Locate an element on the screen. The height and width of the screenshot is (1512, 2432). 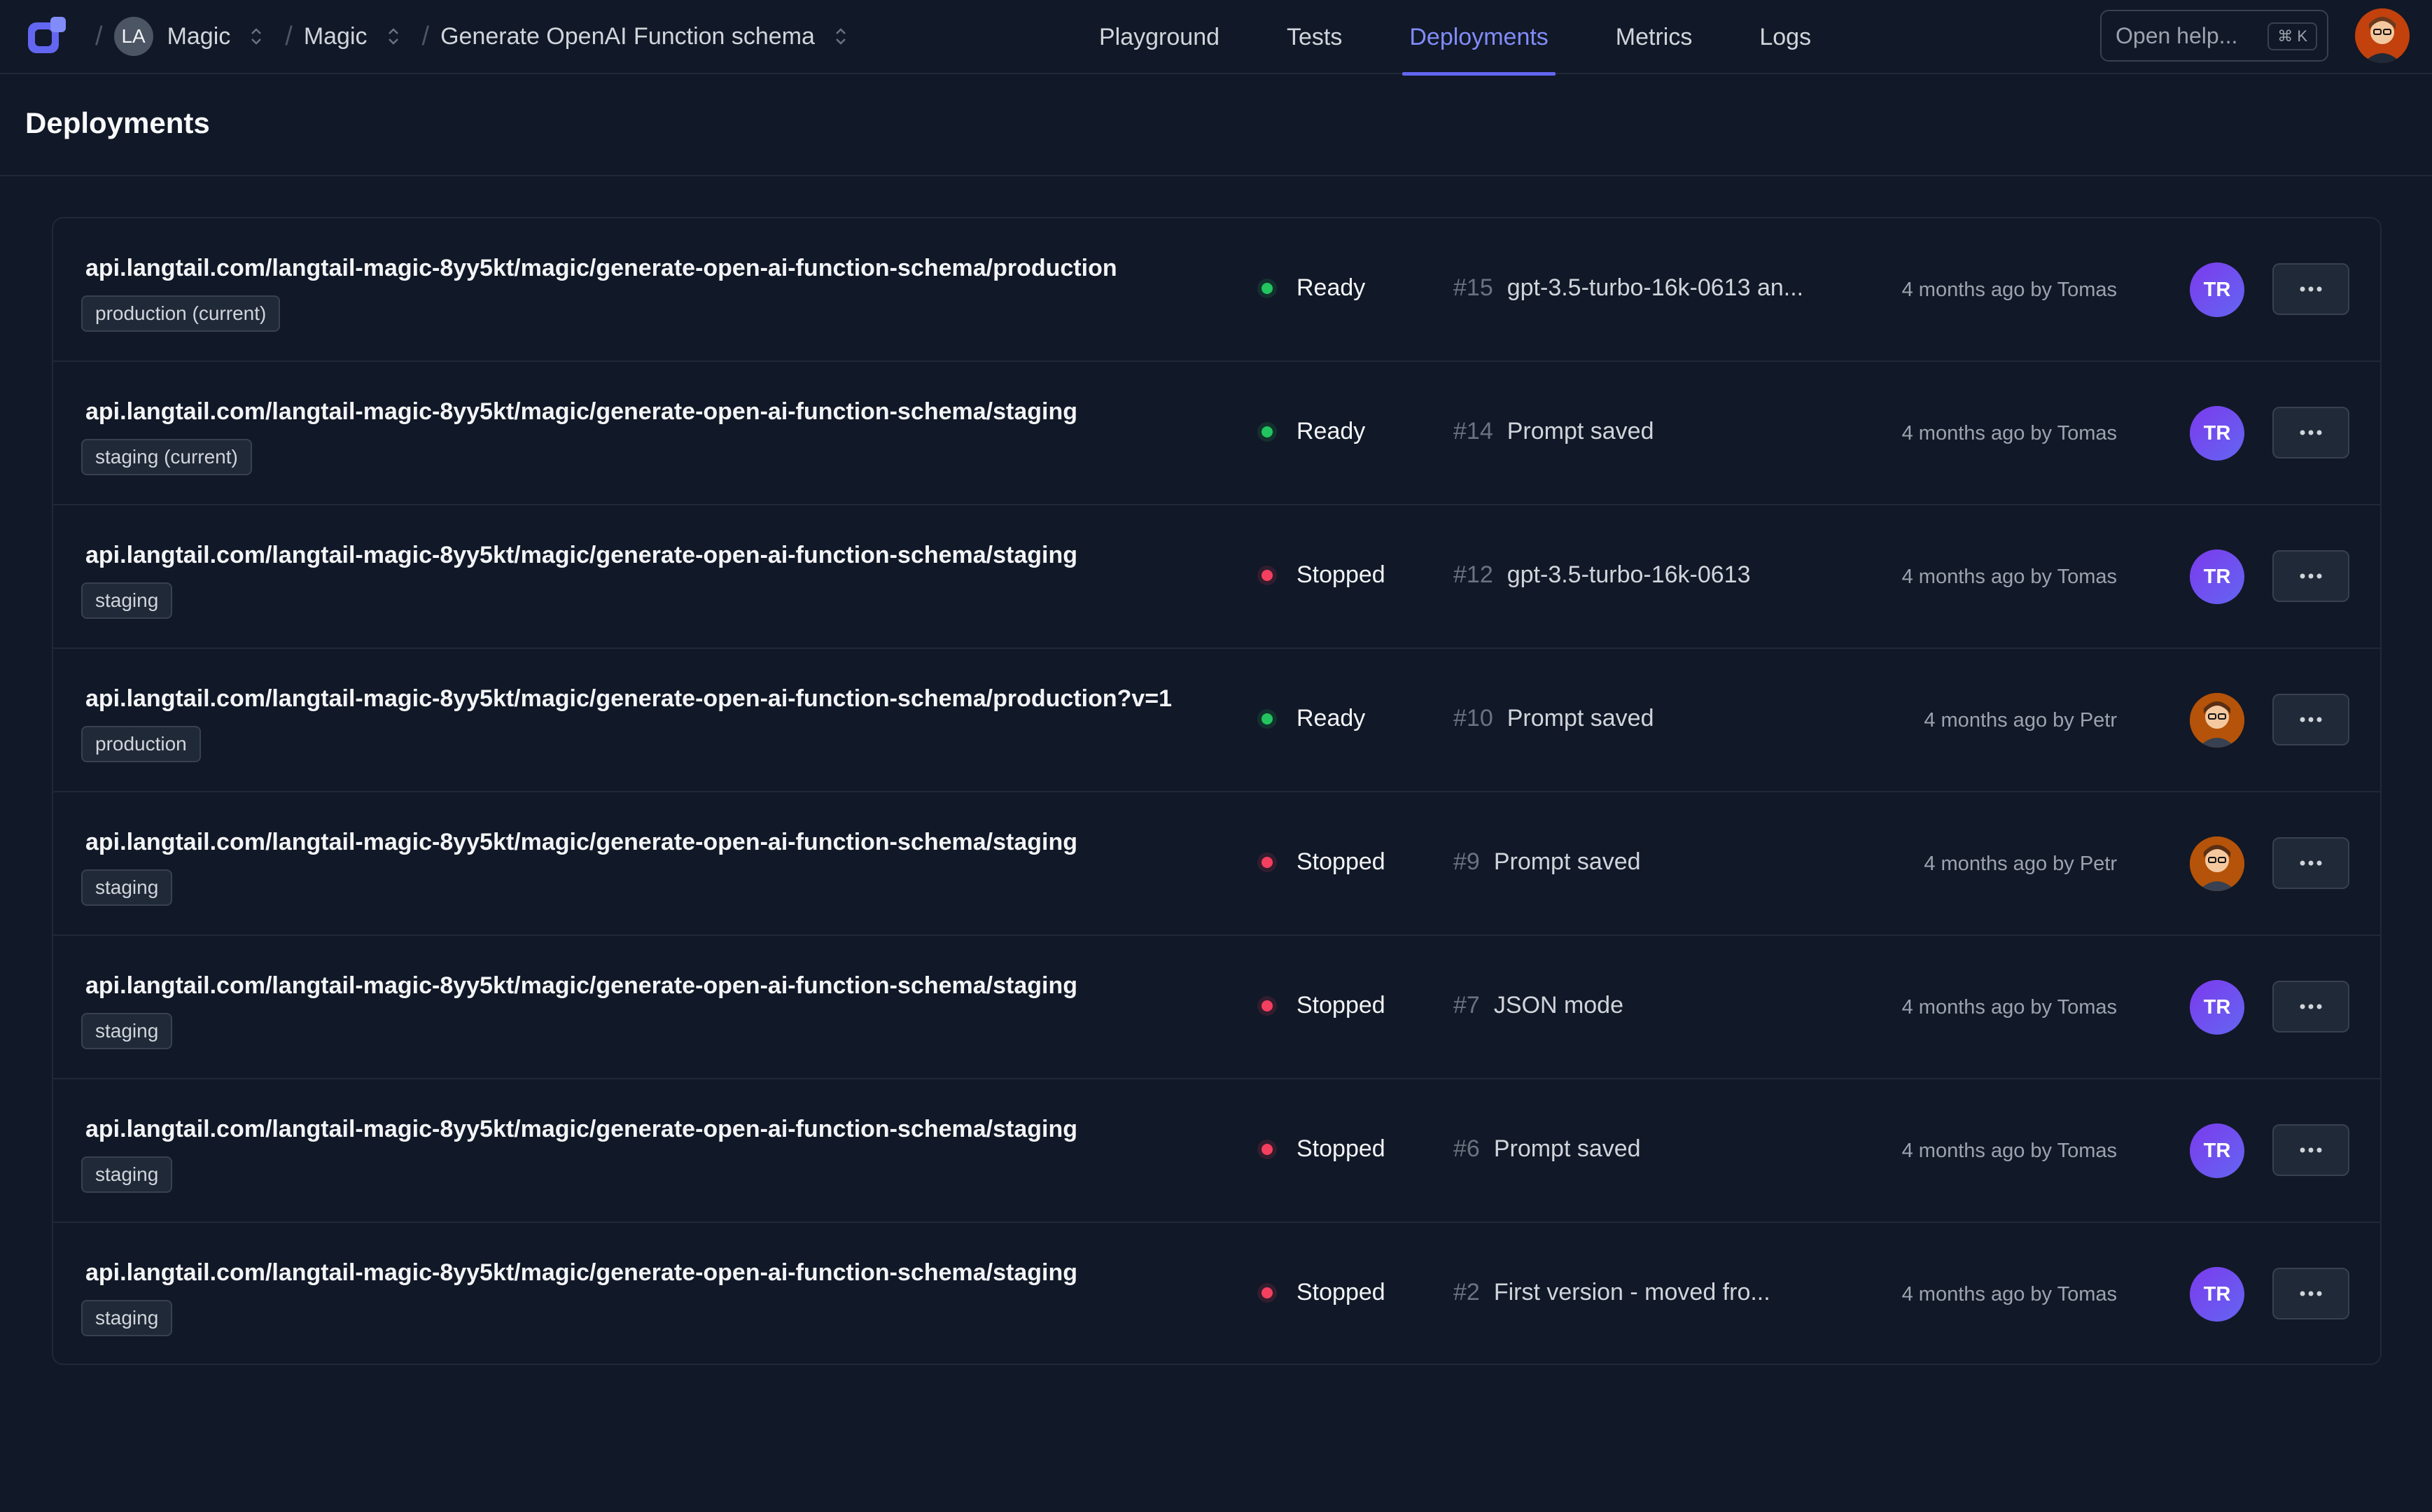
open-help-button: Open help... ⌘ K is located at coordinates (2214, 36).